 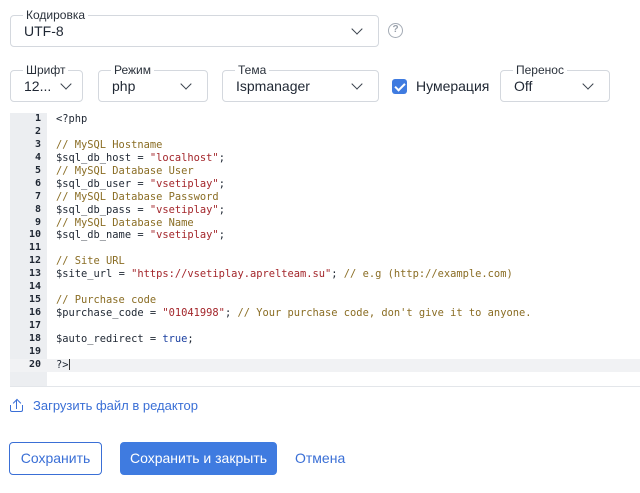 What do you see at coordinates (109, 144) in the screenshot?
I see `code-text: // MySQL Hostname` at bounding box center [109, 144].